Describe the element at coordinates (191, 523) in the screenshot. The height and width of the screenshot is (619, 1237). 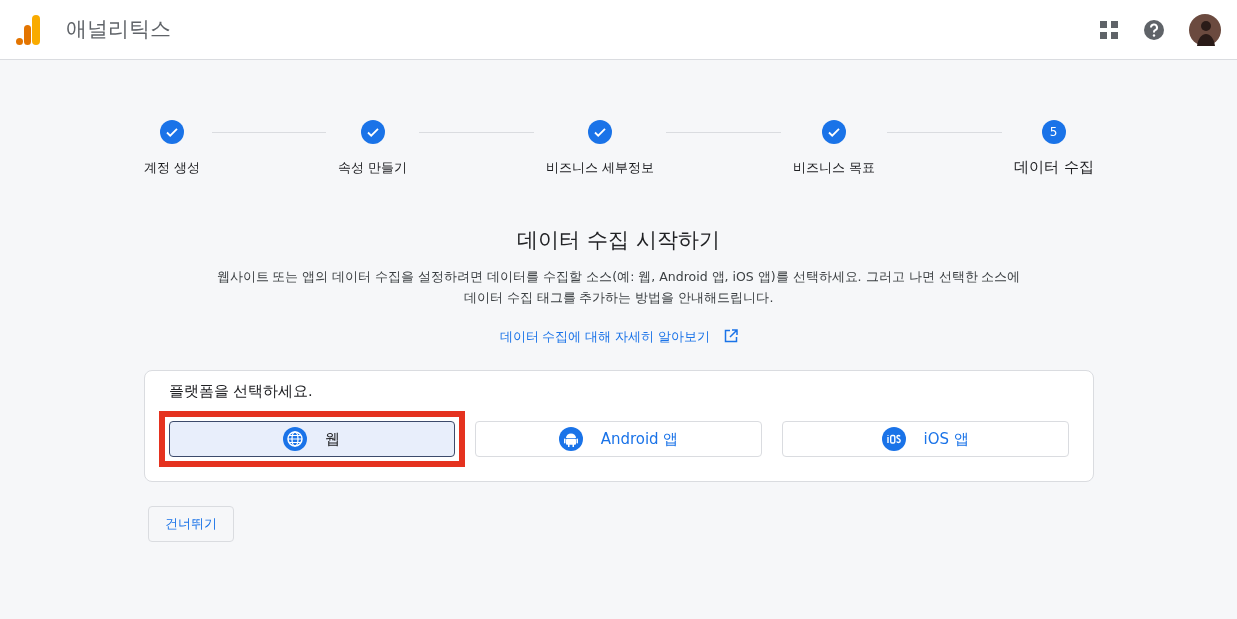
I see `skip-button: 건너뛰기` at that location.